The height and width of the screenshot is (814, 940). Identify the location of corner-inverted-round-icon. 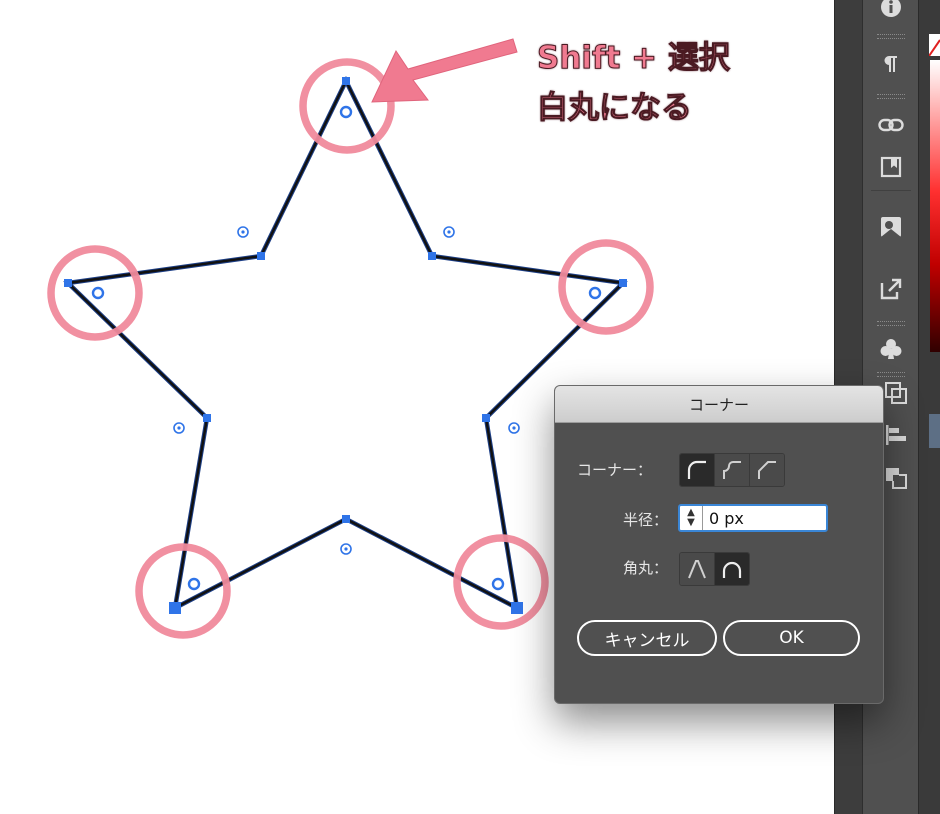
(732, 470).